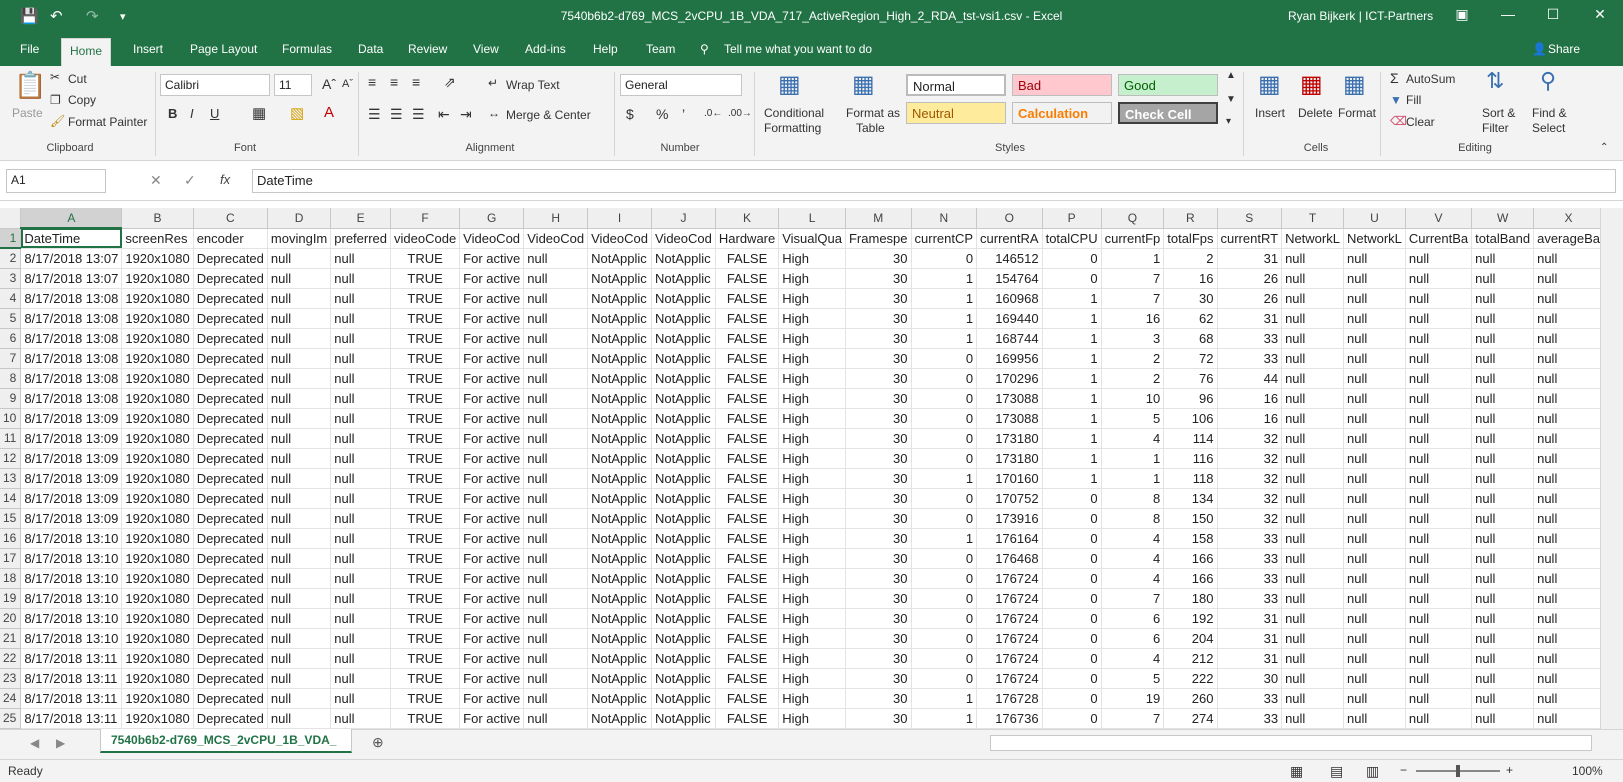 Image resolution: width=1623 pixels, height=782 pixels. What do you see at coordinates (307, 49) in the screenshot?
I see `tab-formulas: Formulas` at bounding box center [307, 49].